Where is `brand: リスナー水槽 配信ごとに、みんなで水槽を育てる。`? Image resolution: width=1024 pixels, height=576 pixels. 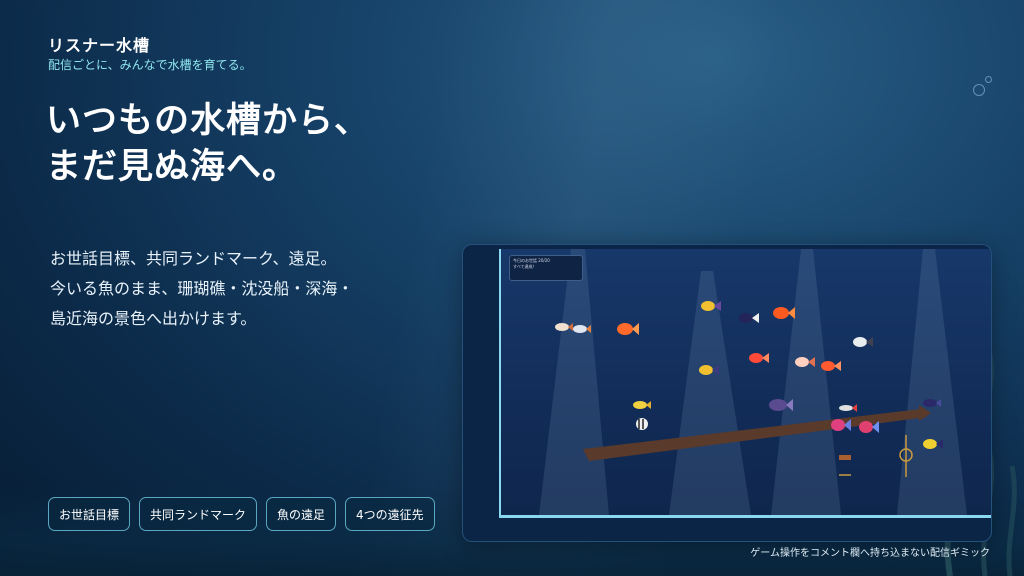 brand: リスナー水槽 配信ごとに、みんなで水槽を育てる。 is located at coordinates (150, 55).